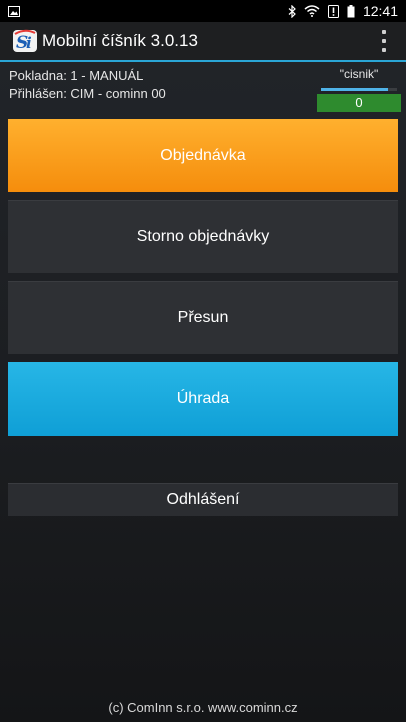  I want to click on alert-icon, so click(333, 11).